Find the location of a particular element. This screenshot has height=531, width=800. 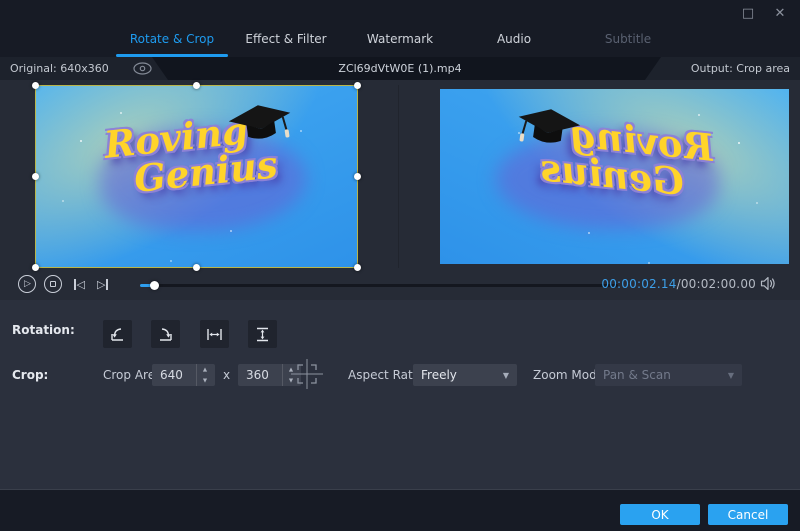

rotate-right-button is located at coordinates (165, 334).